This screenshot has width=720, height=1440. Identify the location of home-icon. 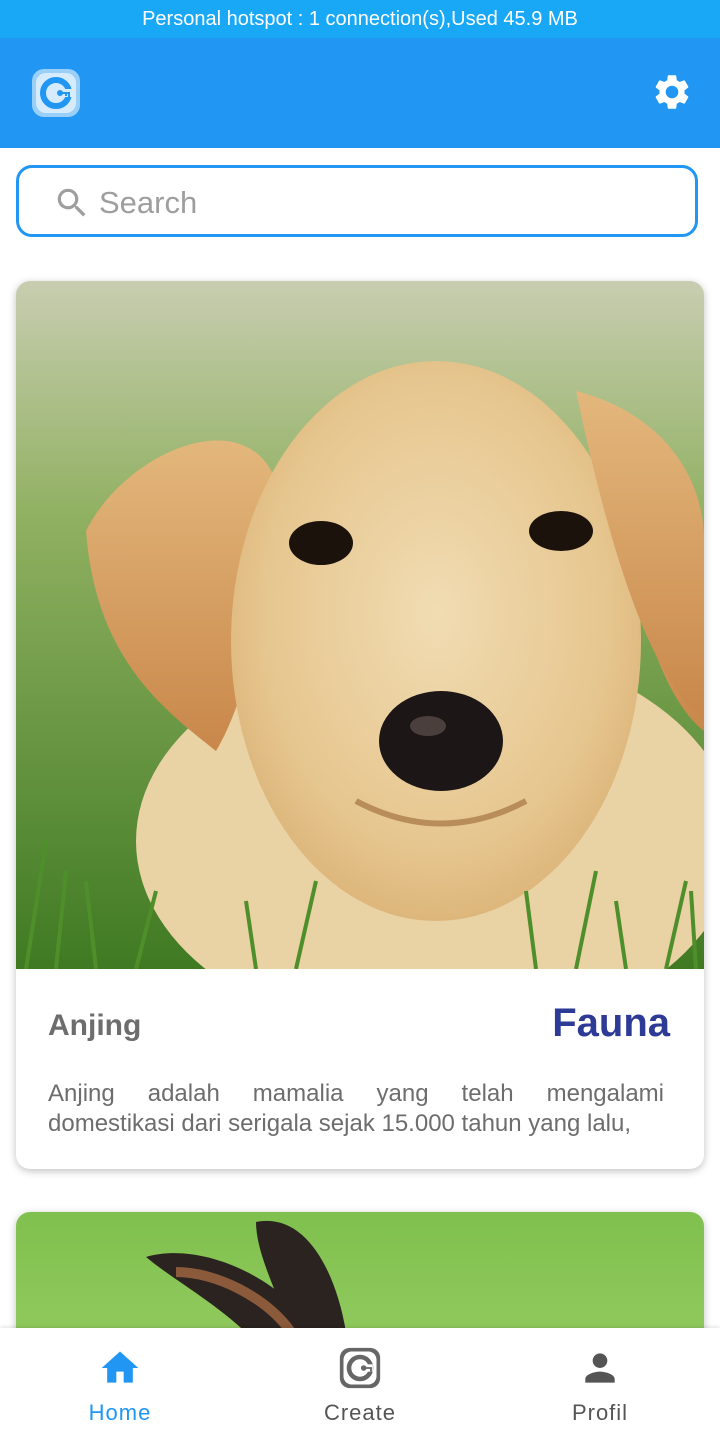
(120, 1367).